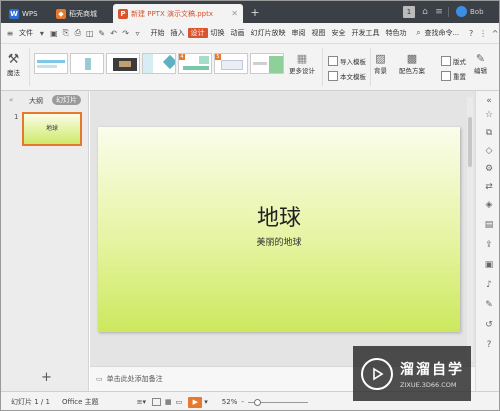 This screenshot has height=411, width=500. What do you see at coordinates (347, 61) in the screenshot?
I see `import-template-button: 导入模板` at bounding box center [347, 61].